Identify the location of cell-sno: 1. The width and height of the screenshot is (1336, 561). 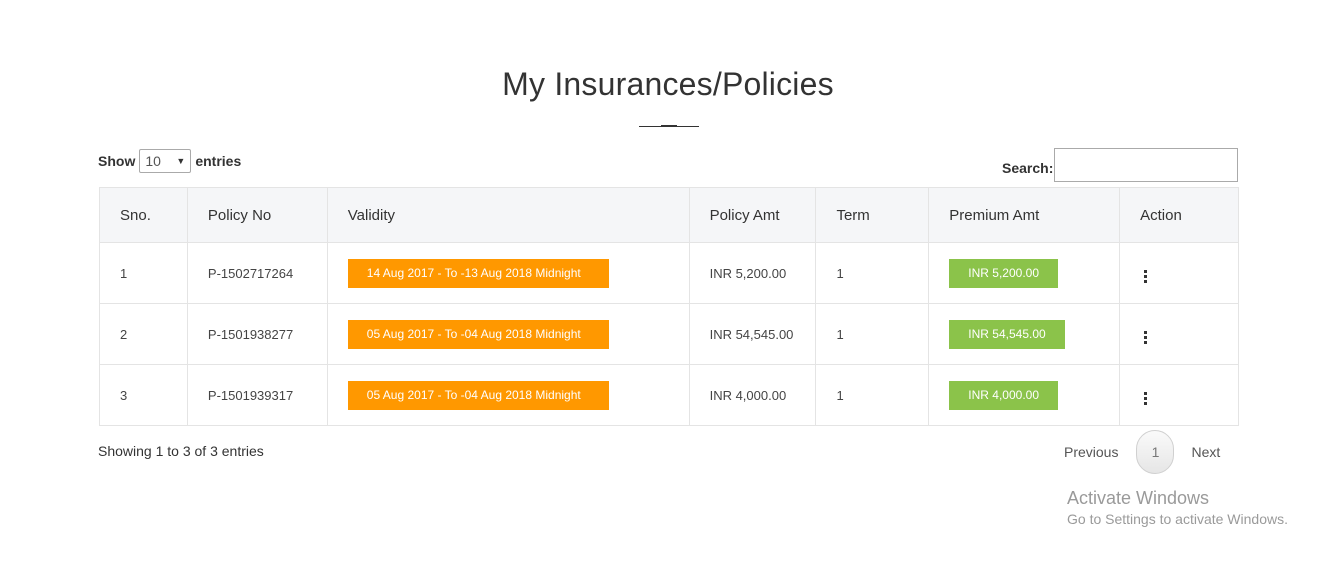
(143, 273).